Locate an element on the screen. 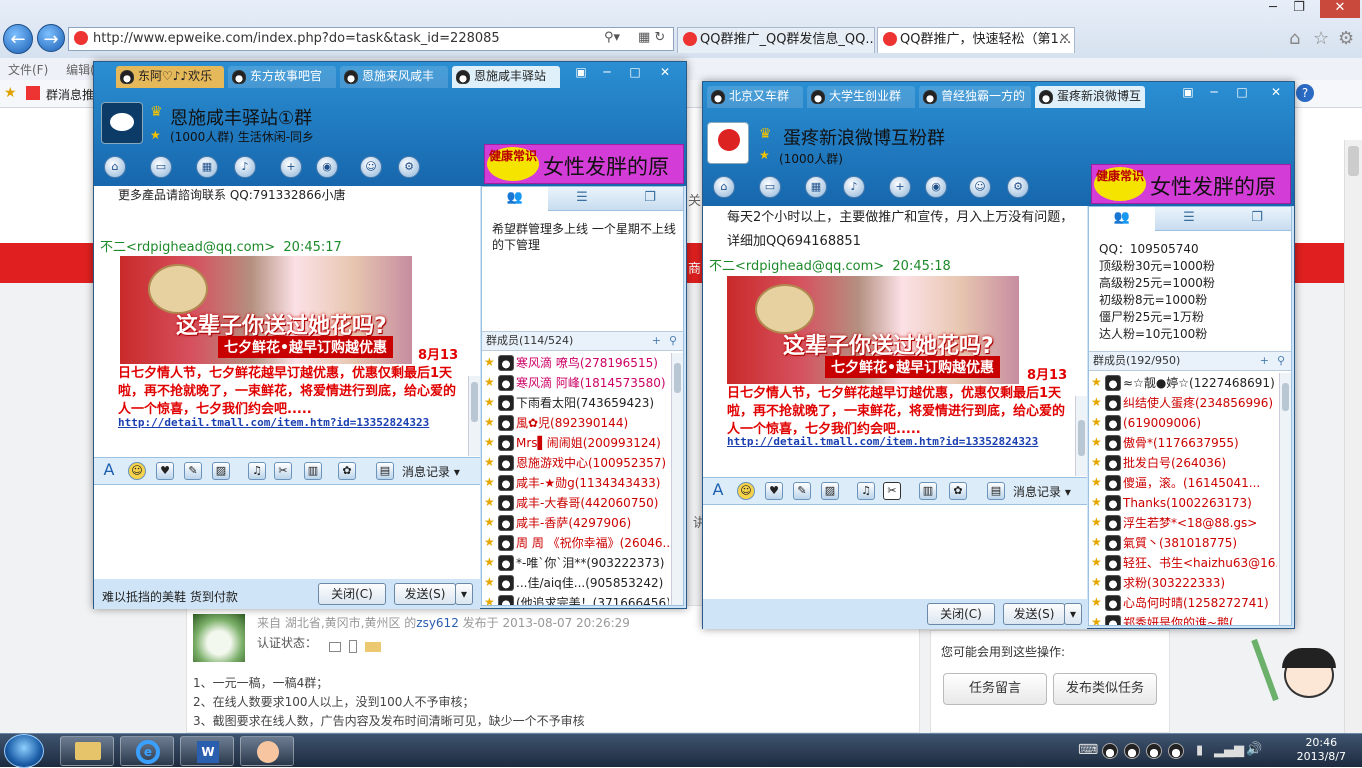 This screenshot has width=1362, height=768. member-row: ★ Thanks(1002263173) is located at coordinates (1183, 503).